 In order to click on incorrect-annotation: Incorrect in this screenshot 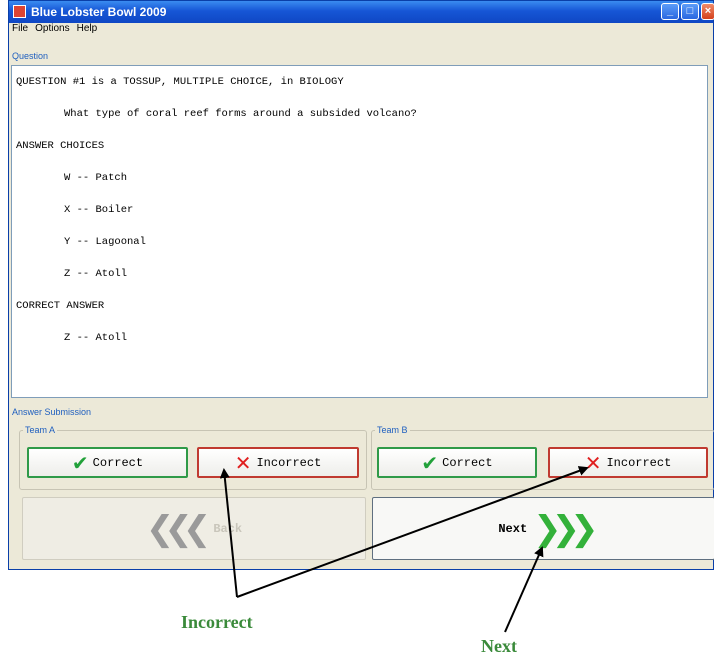, I will do `click(217, 622)`.